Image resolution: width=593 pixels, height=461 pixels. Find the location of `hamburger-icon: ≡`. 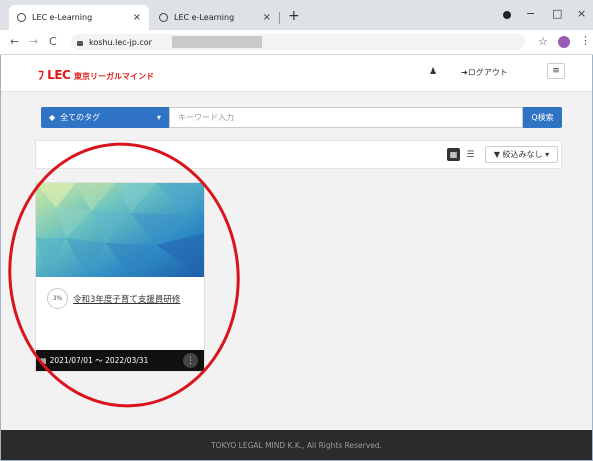

hamburger-icon: ≡ is located at coordinates (556, 71).